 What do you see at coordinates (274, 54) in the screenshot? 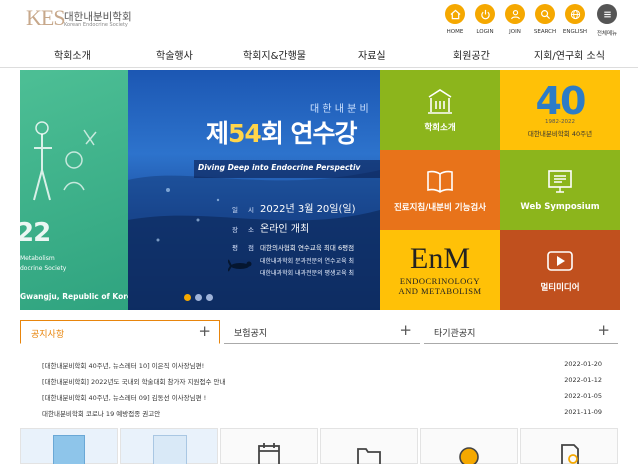
I see `nav-item-journals: 학회지&간행물` at bounding box center [274, 54].